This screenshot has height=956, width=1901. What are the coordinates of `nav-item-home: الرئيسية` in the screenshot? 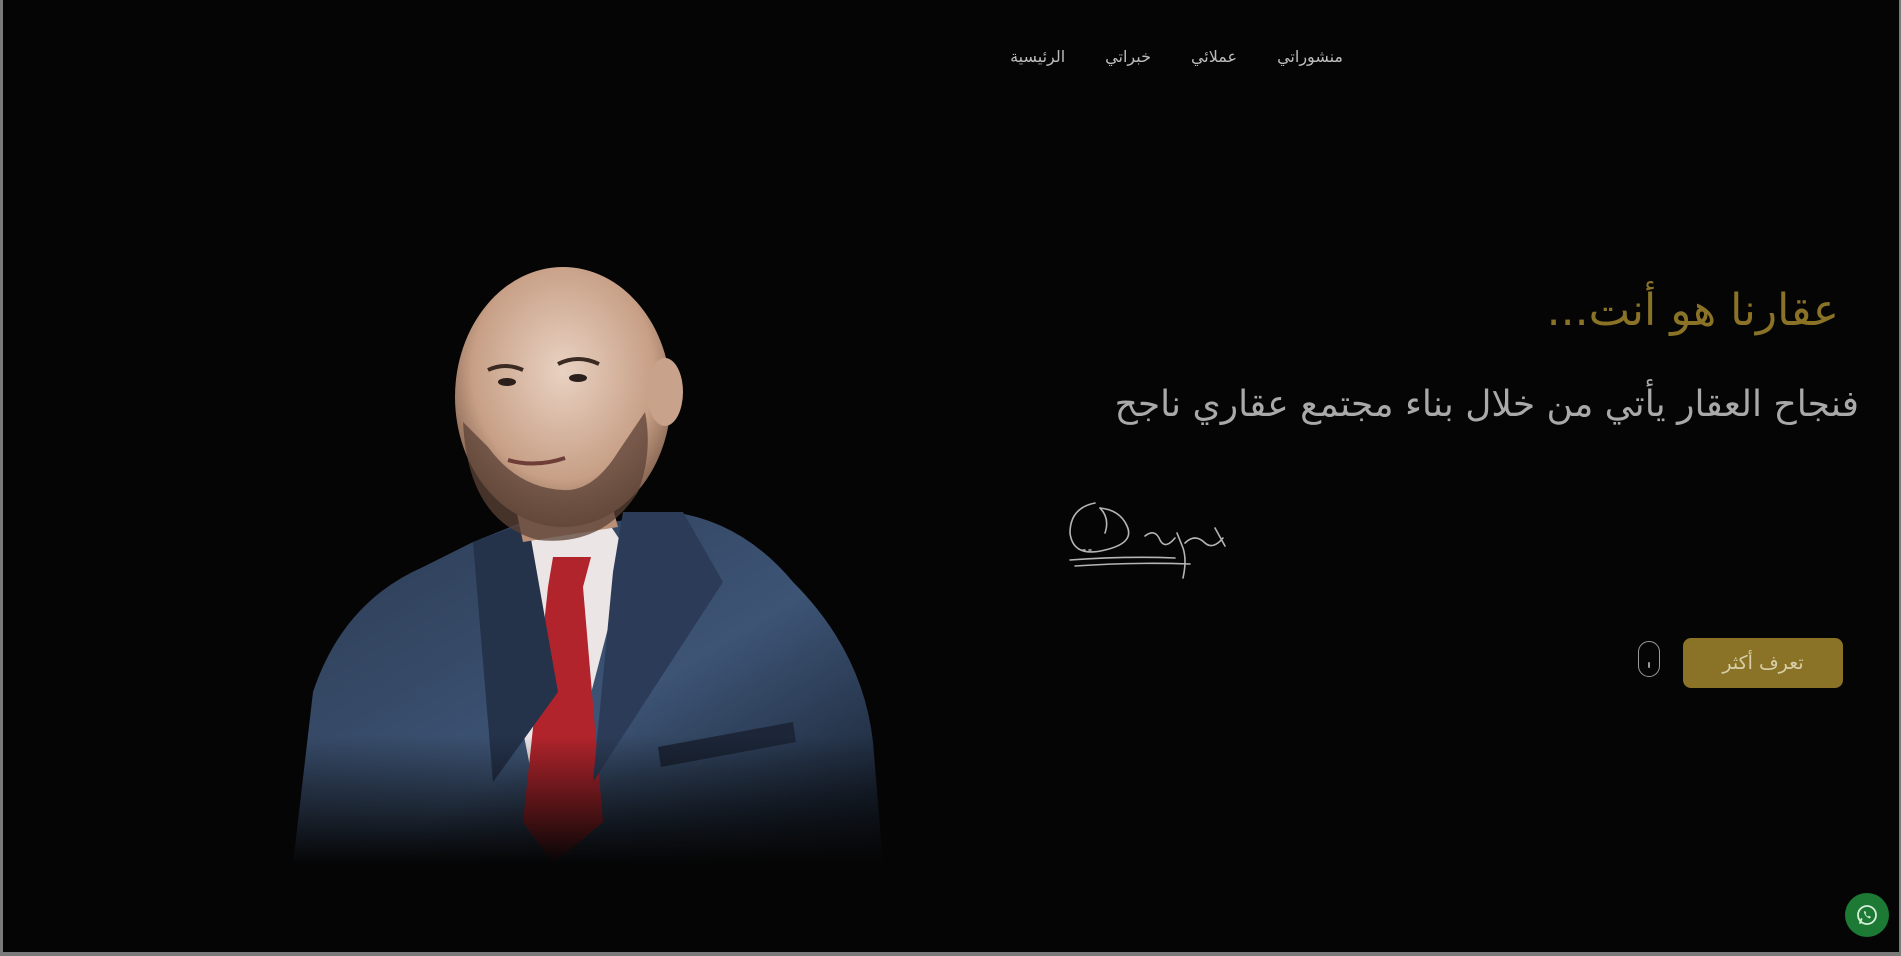 It's located at (1037, 56).